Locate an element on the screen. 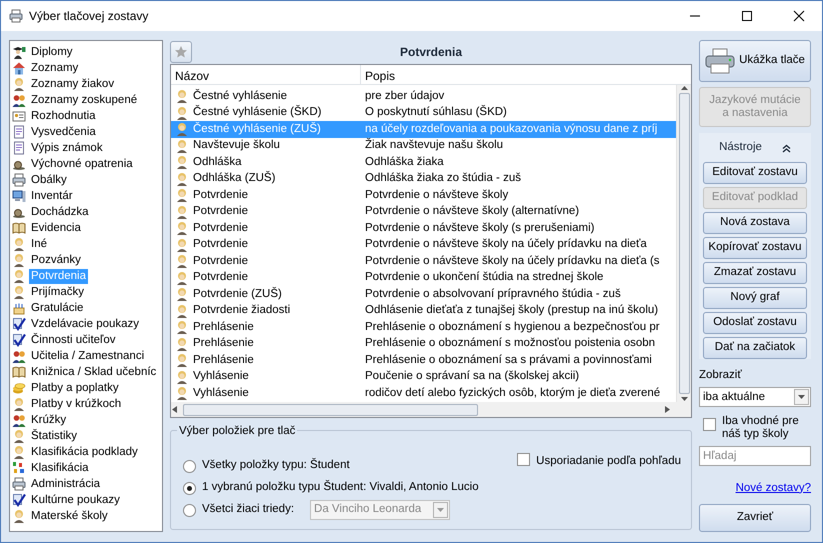  sidebar-item: Výpis známok is located at coordinates (67, 148).